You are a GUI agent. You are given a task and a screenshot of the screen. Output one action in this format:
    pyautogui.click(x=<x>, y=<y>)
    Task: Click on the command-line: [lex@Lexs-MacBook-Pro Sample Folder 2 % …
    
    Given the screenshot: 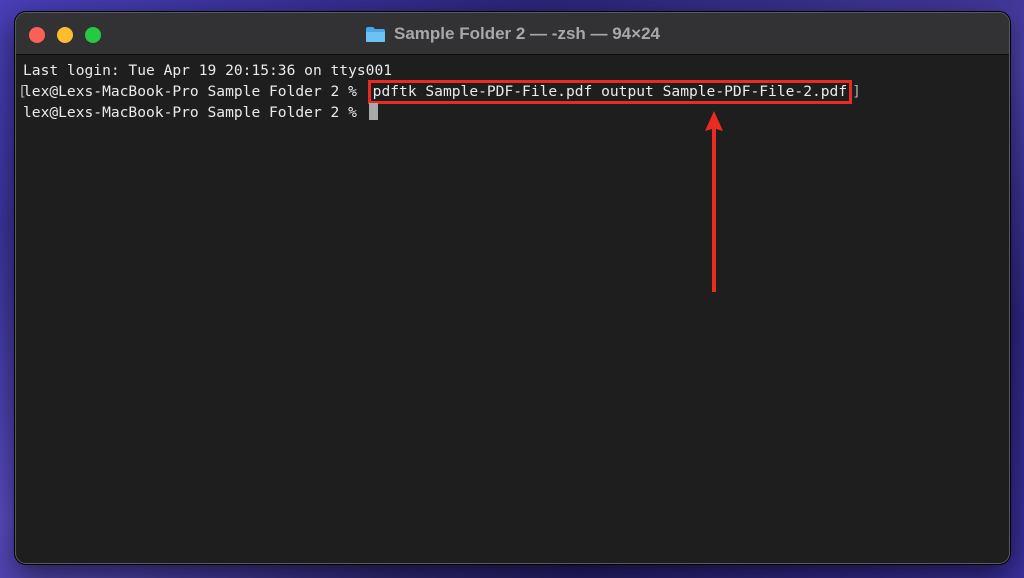 What is the action you would take?
    pyautogui.click(x=513, y=92)
    